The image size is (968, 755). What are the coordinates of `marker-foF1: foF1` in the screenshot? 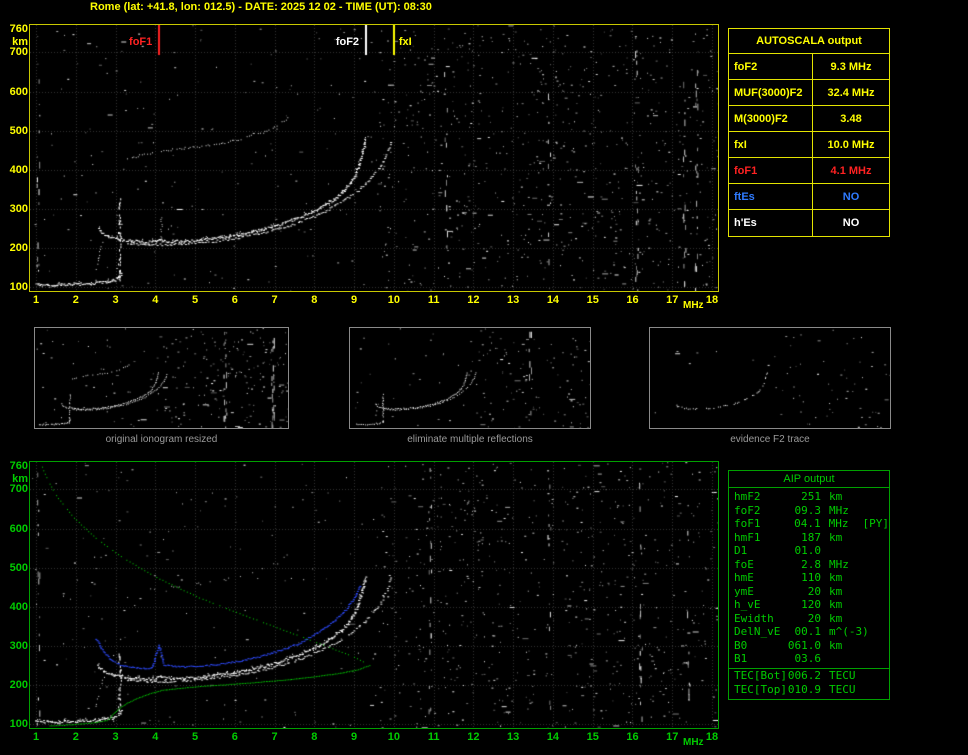 It's located at (141, 42).